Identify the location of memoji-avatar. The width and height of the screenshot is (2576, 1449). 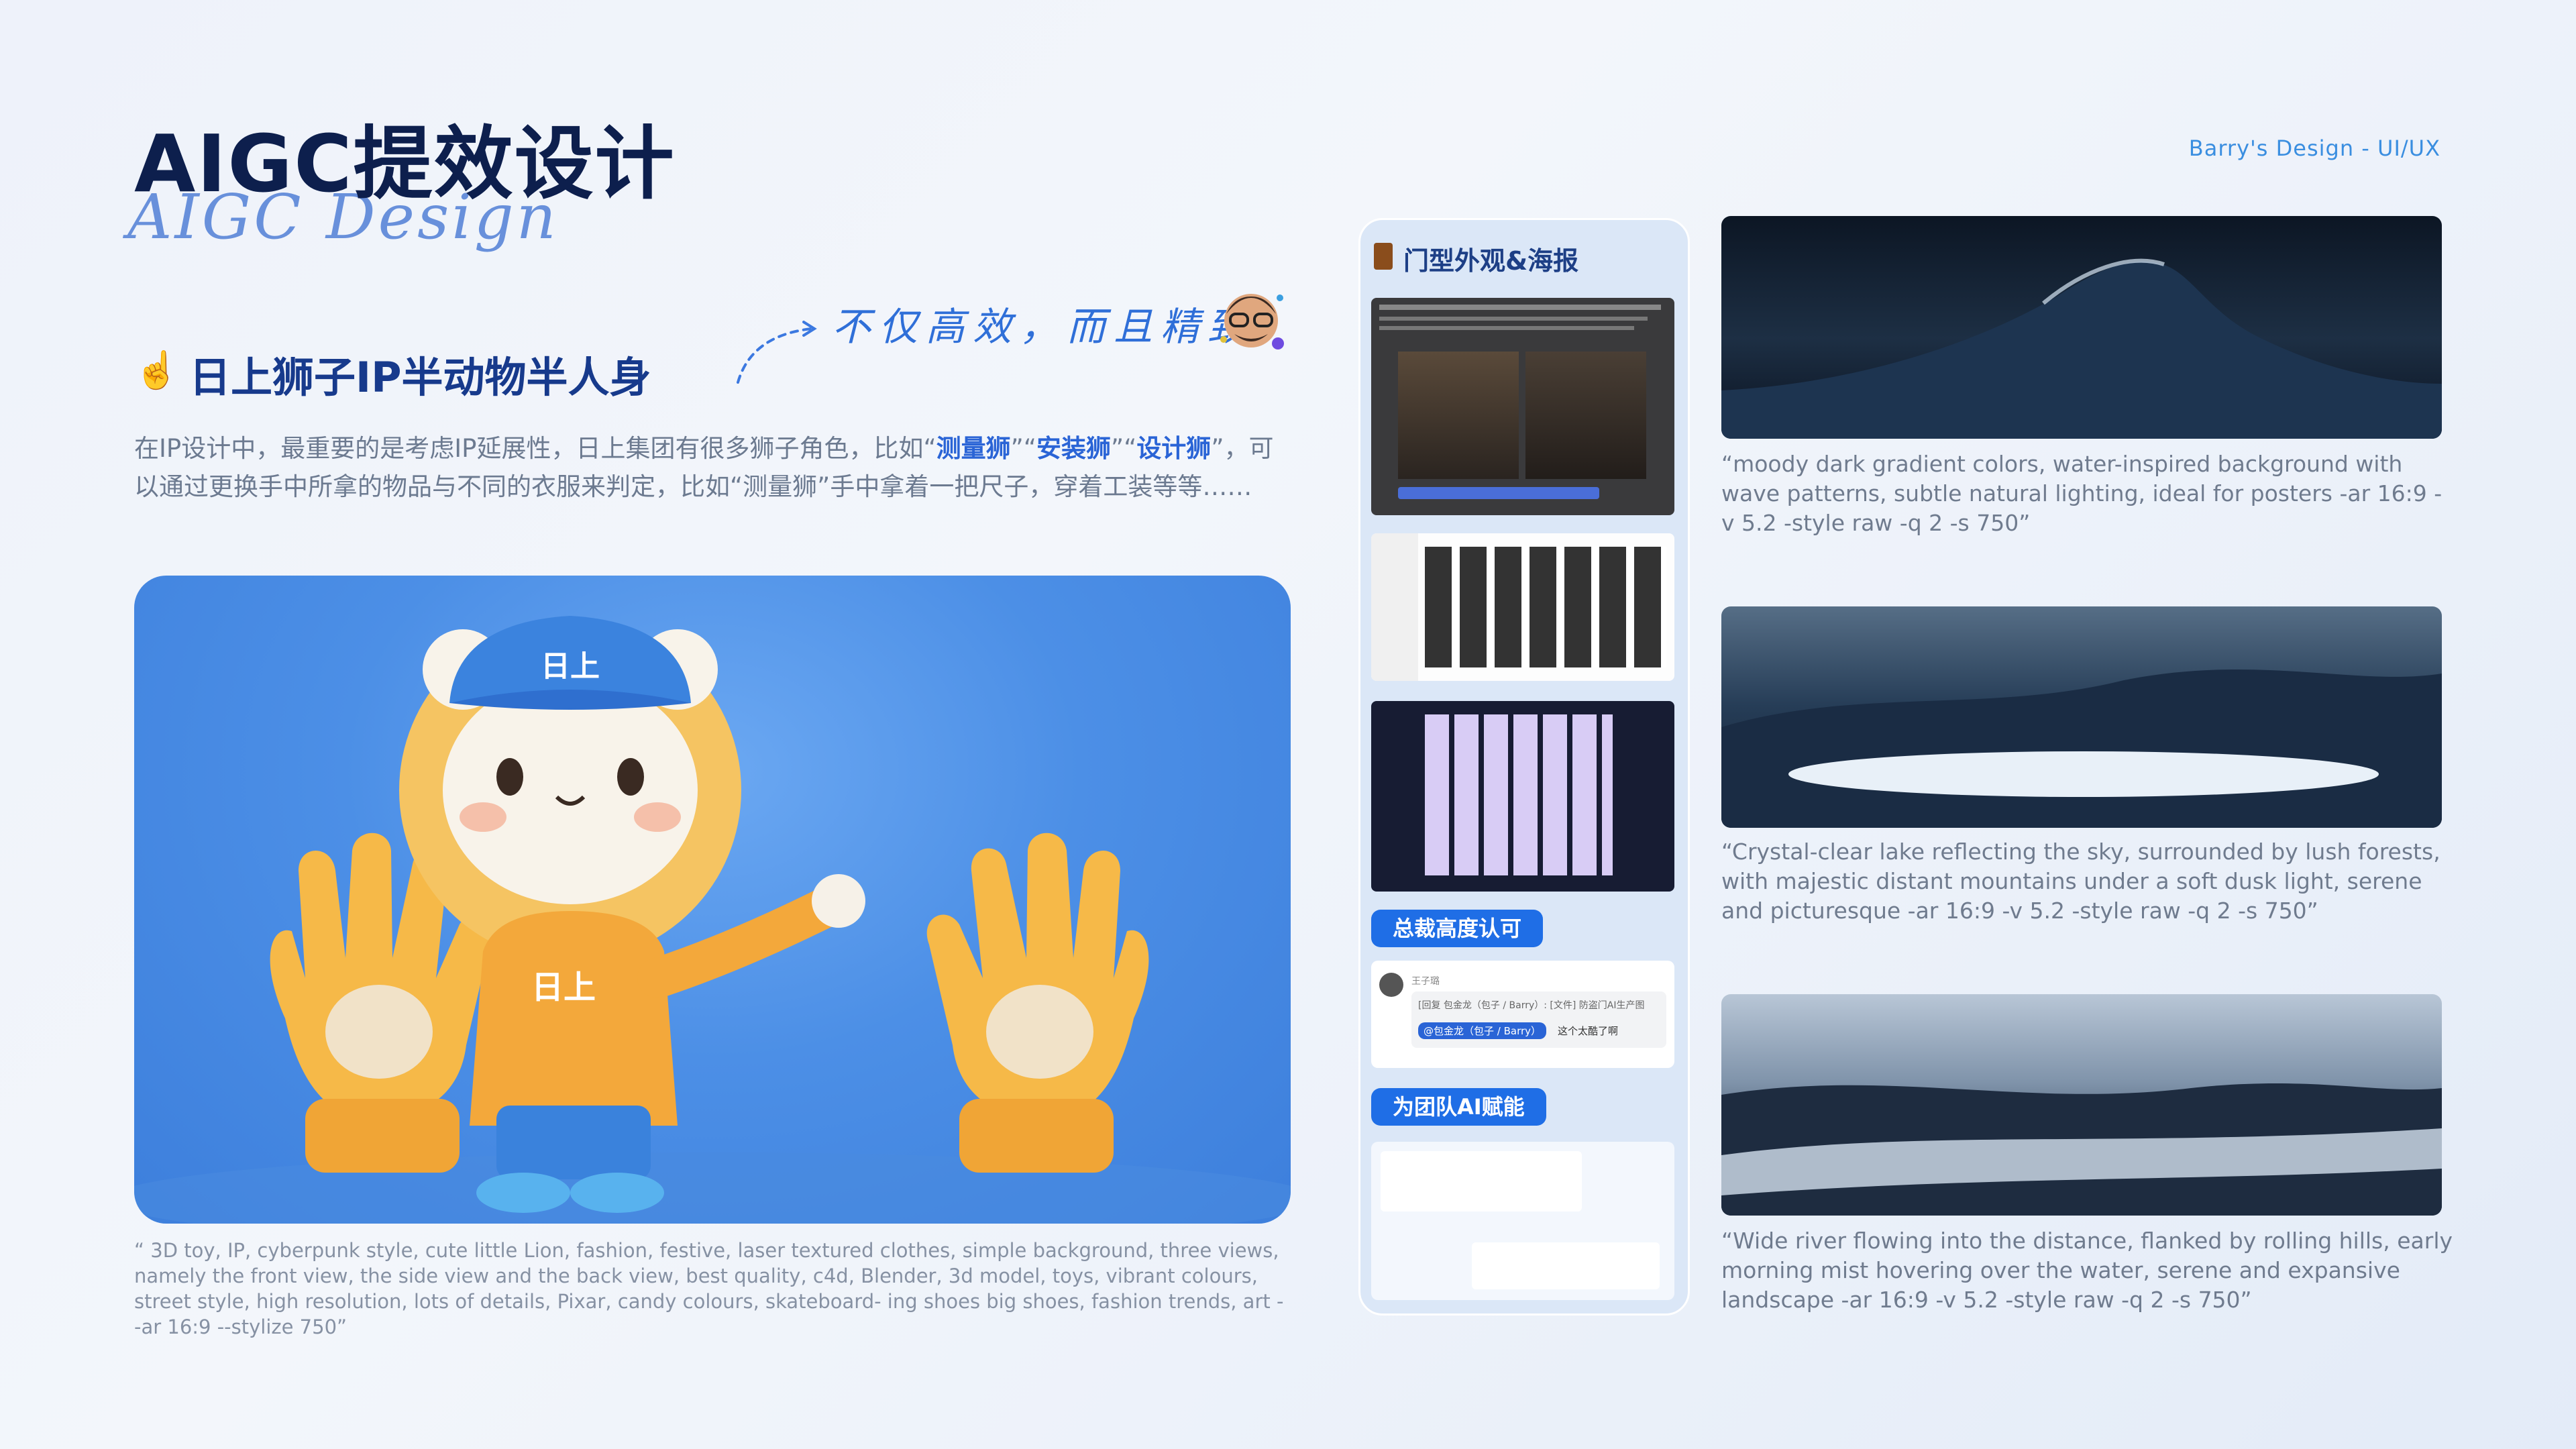
(1252, 322).